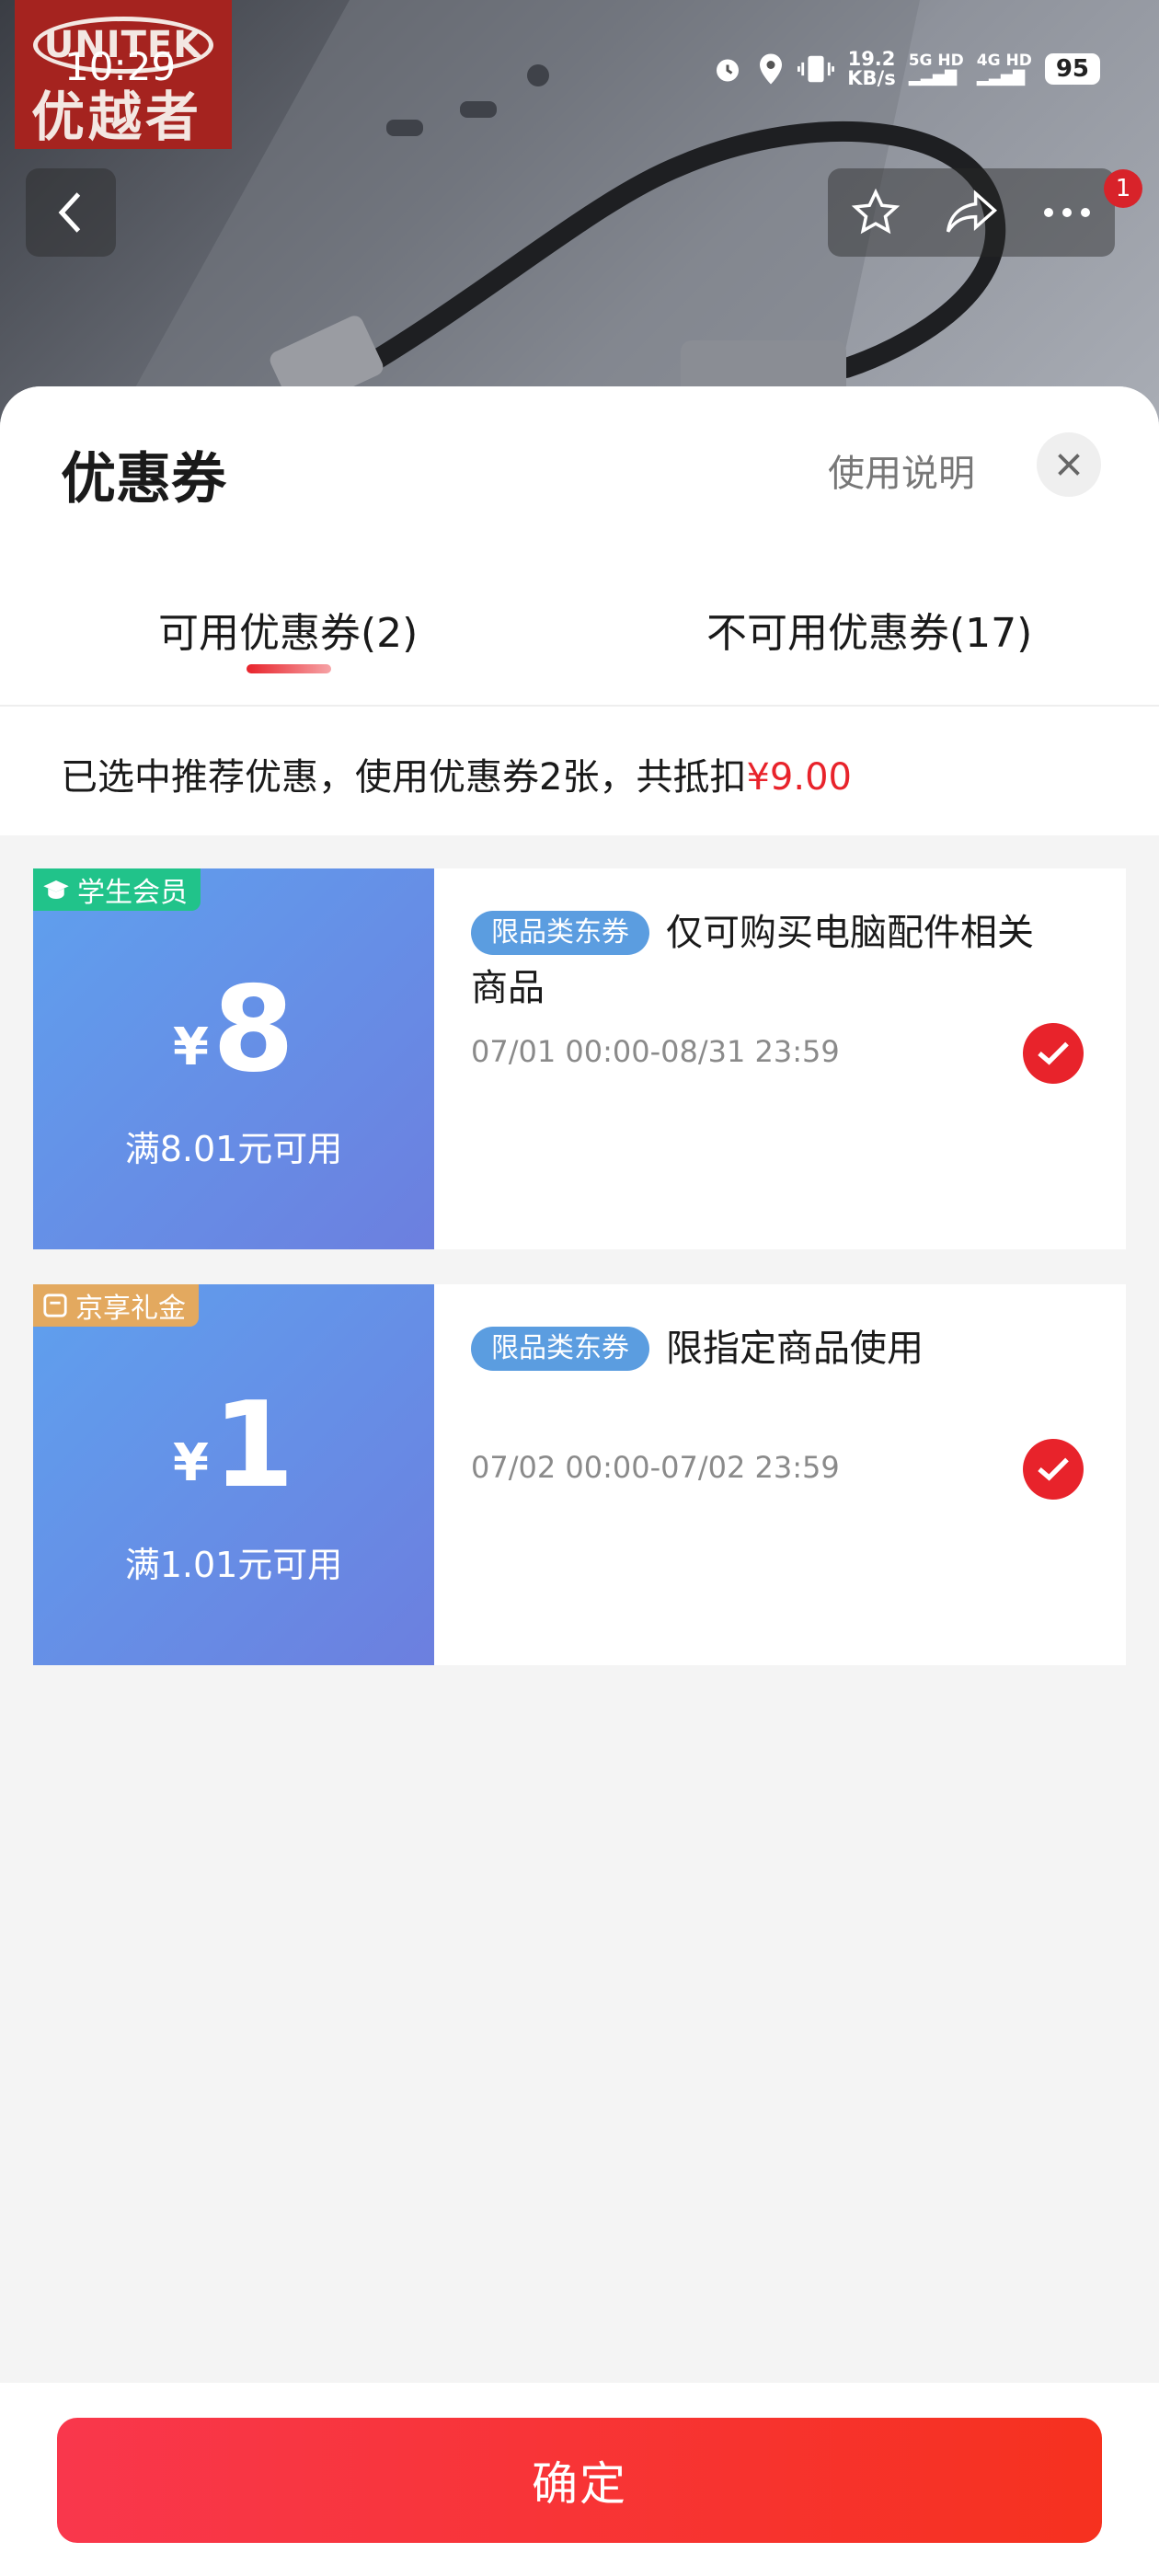  I want to click on top-action-group, so click(971, 212).